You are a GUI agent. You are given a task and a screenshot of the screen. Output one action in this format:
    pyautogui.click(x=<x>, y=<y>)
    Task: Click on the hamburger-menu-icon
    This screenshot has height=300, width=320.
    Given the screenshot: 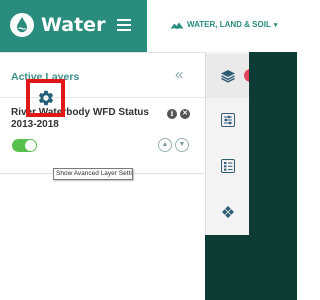 What is the action you would take?
    pyautogui.click(x=124, y=25)
    